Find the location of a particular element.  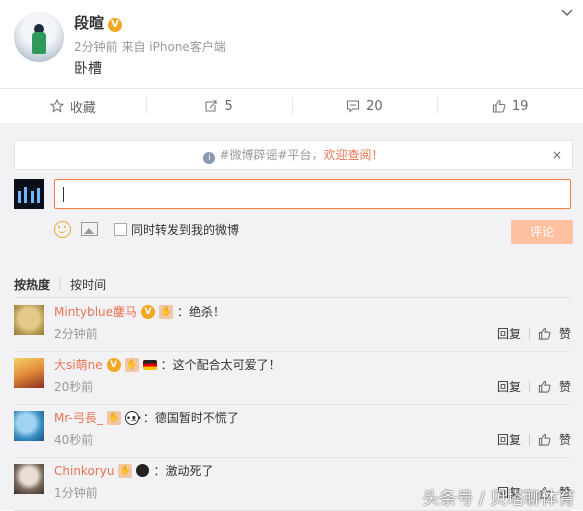

comment-line: Mr-弓長_ ✋ •ᴥ• ：德国暂时不慌了 is located at coordinates (146, 417).